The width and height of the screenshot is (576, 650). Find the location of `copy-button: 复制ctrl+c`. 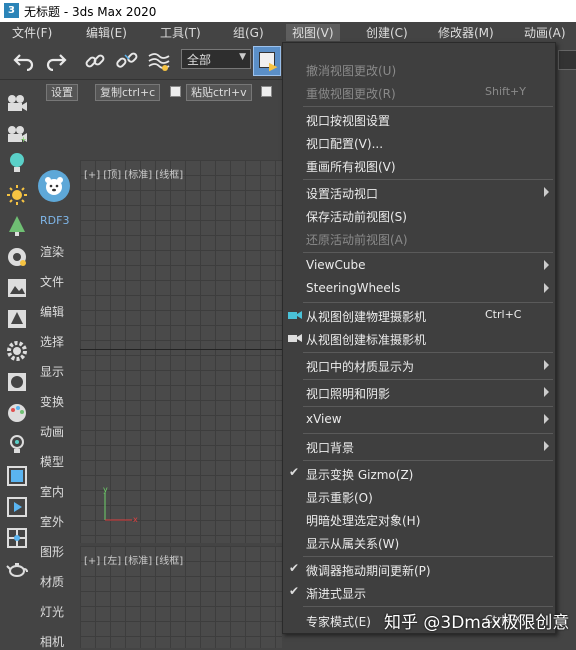

copy-button: 复制ctrl+c is located at coordinates (128, 92).